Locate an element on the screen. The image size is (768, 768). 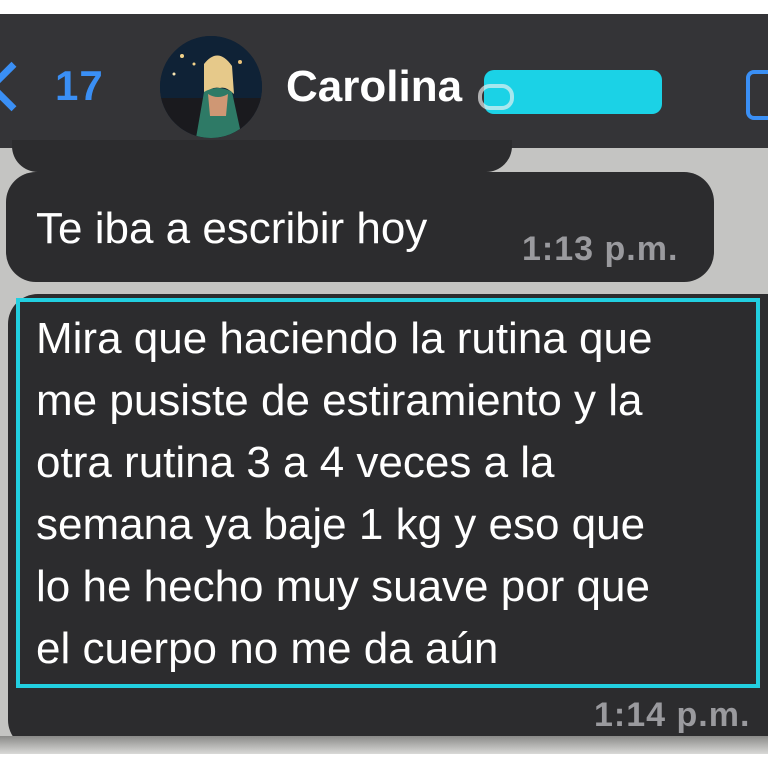
background-strip is located at coordinates (384, 745).